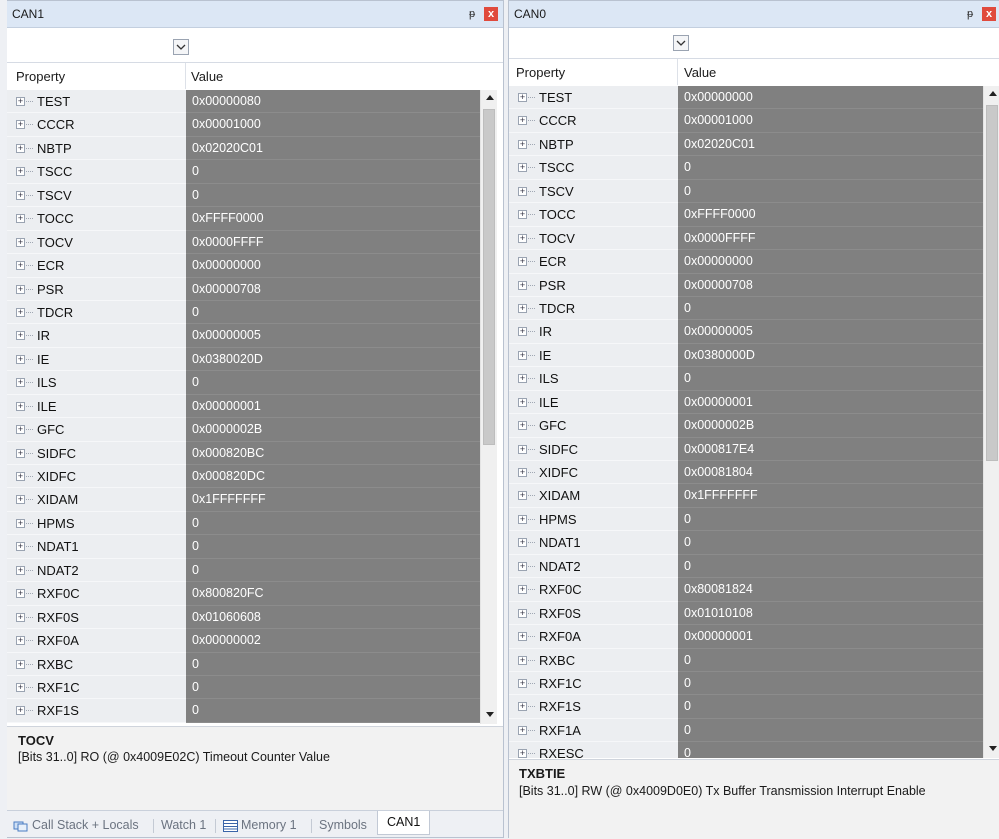  What do you see at coordinates (992, 283) in the screenshot?
I see `scroll-thumb` at bounding box center [992, 283].